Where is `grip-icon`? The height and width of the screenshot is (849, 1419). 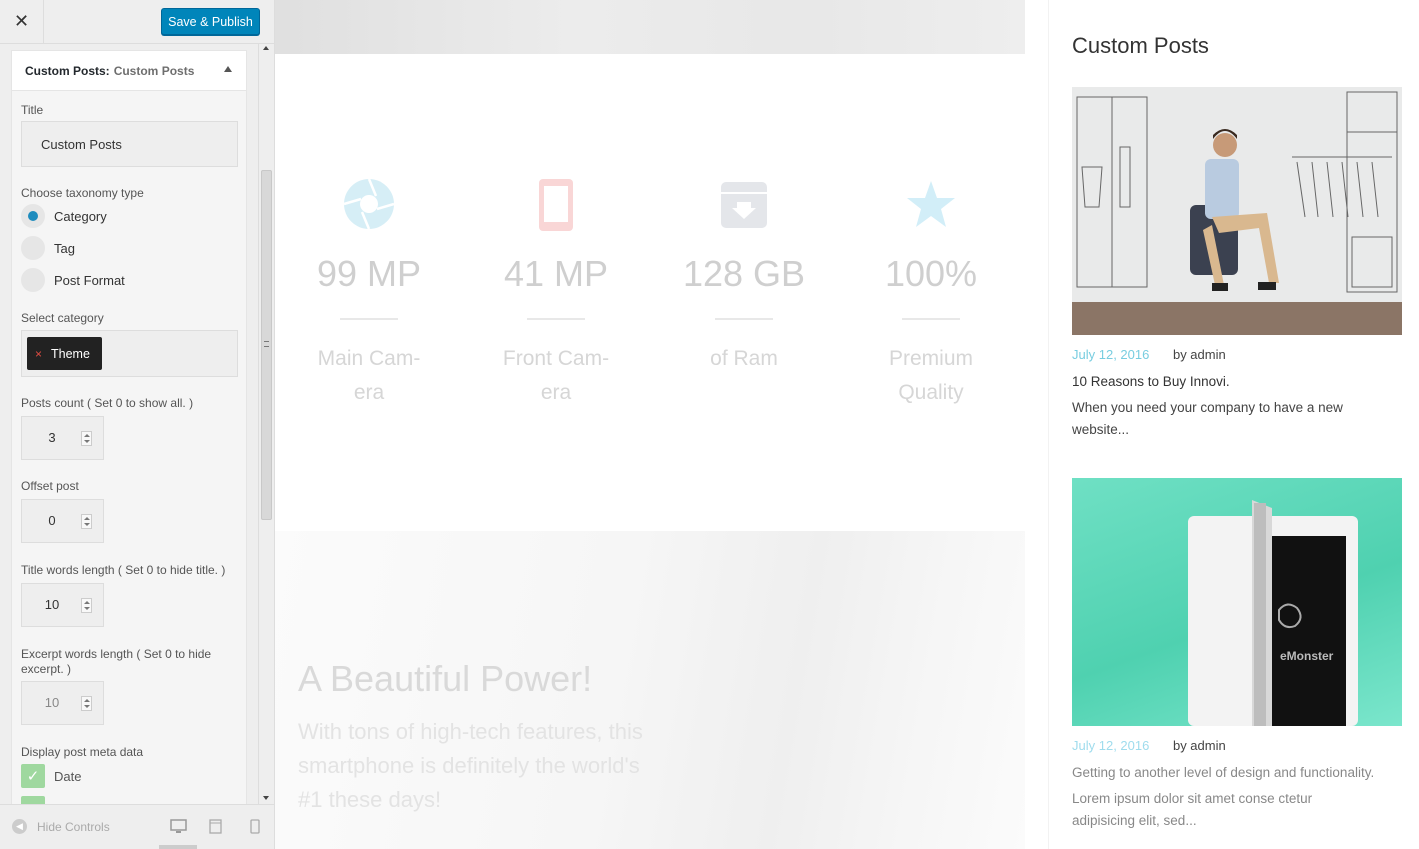 grip-icon is located at coordinates (266, 344).